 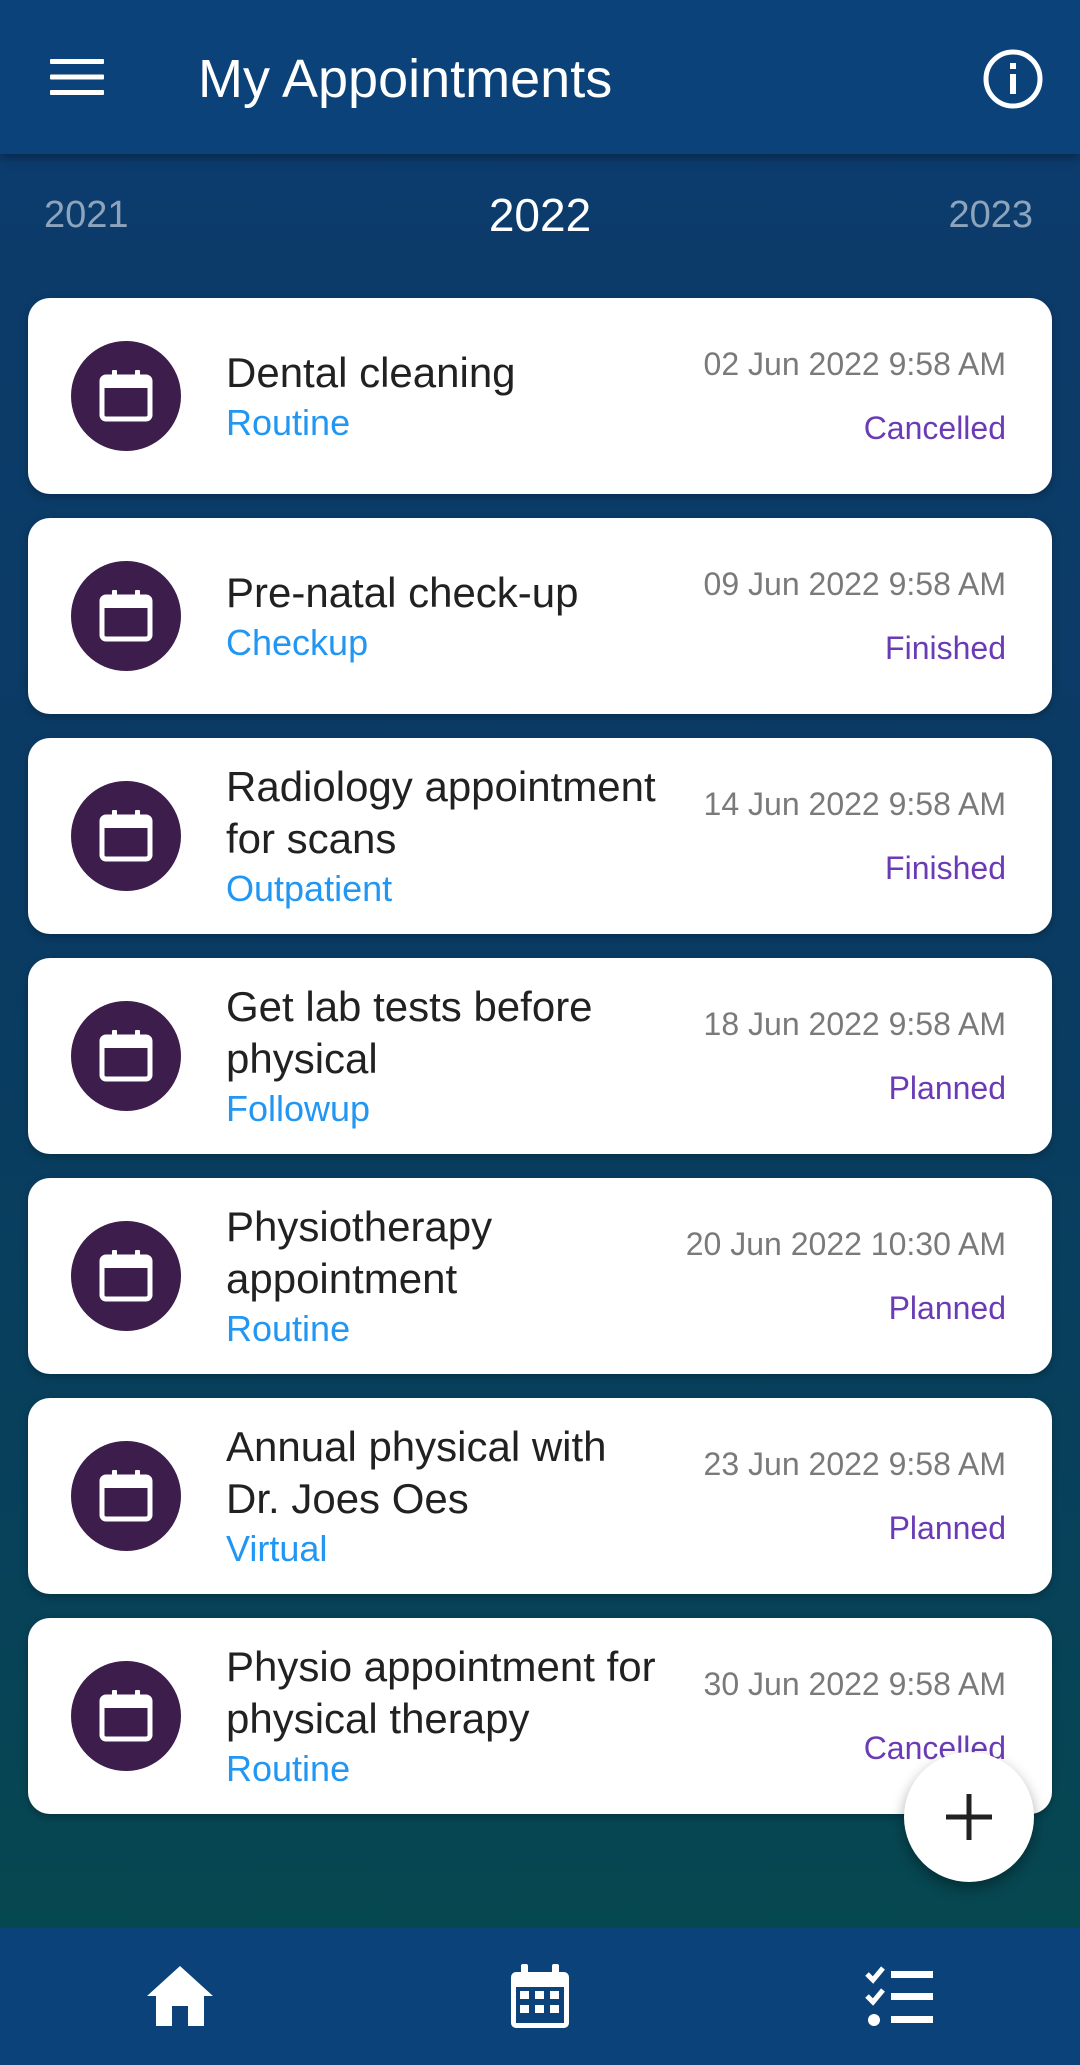 What do you see at coordinates (371, 372) in the screenshot?
I see `appointment-title: Dental cleaning` at bounding box center [371, 372].